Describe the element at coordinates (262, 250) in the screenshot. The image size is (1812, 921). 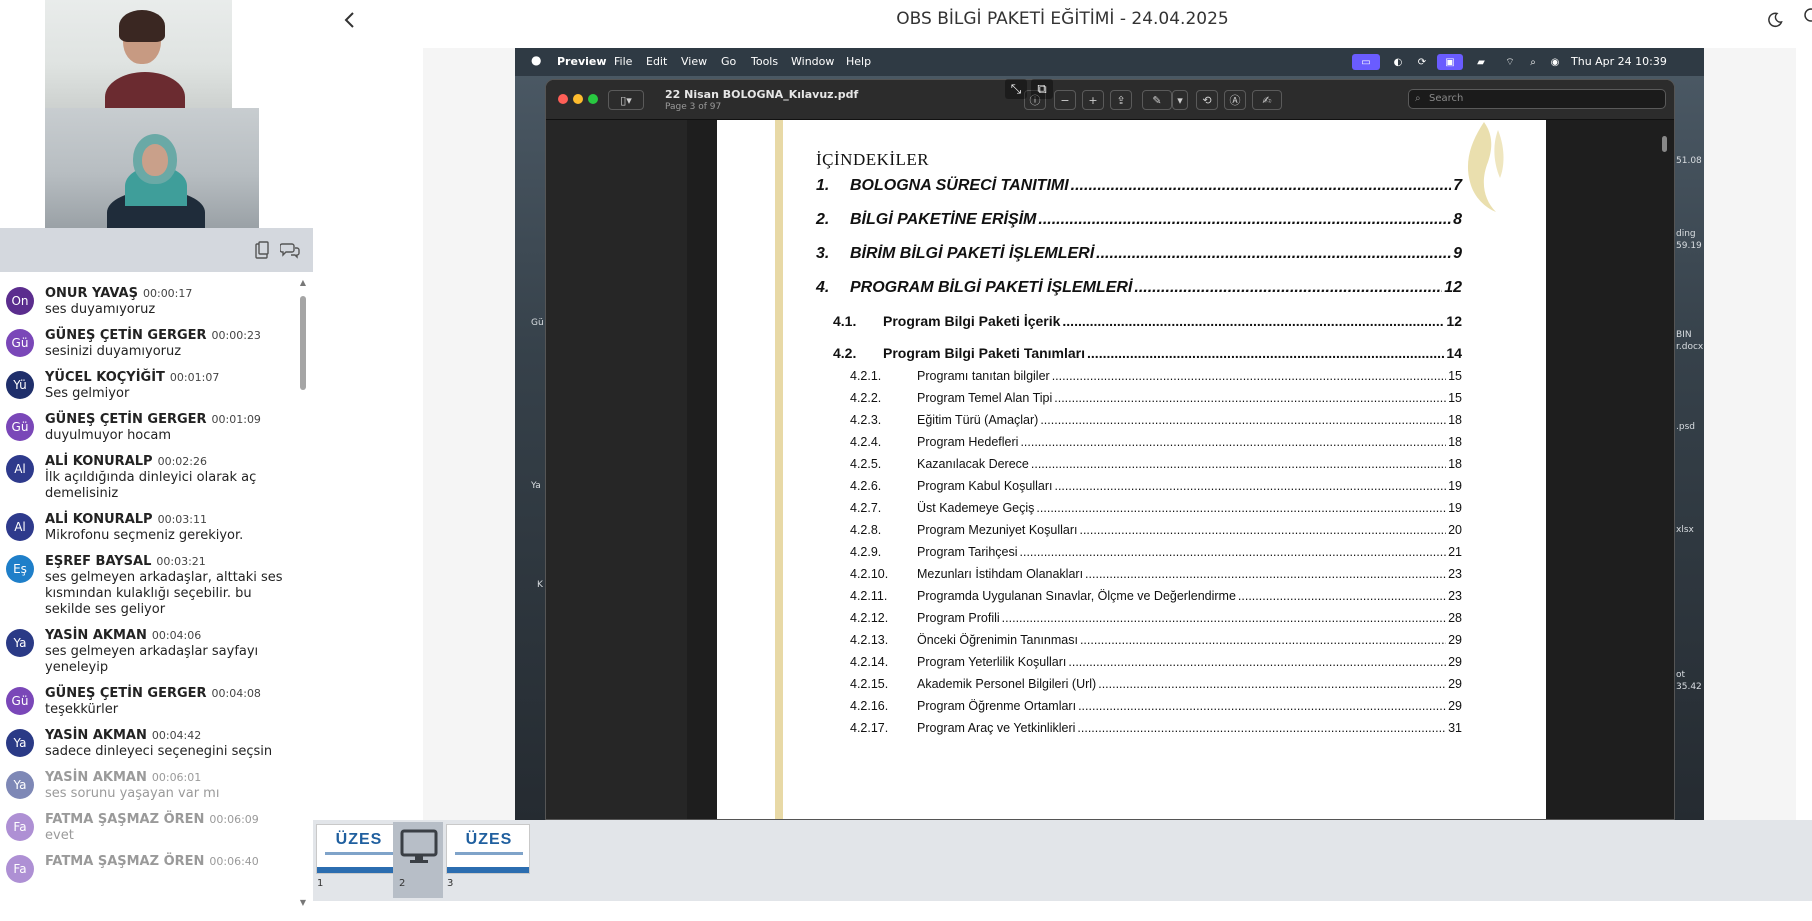
I see `clipboard-icon` at that location.